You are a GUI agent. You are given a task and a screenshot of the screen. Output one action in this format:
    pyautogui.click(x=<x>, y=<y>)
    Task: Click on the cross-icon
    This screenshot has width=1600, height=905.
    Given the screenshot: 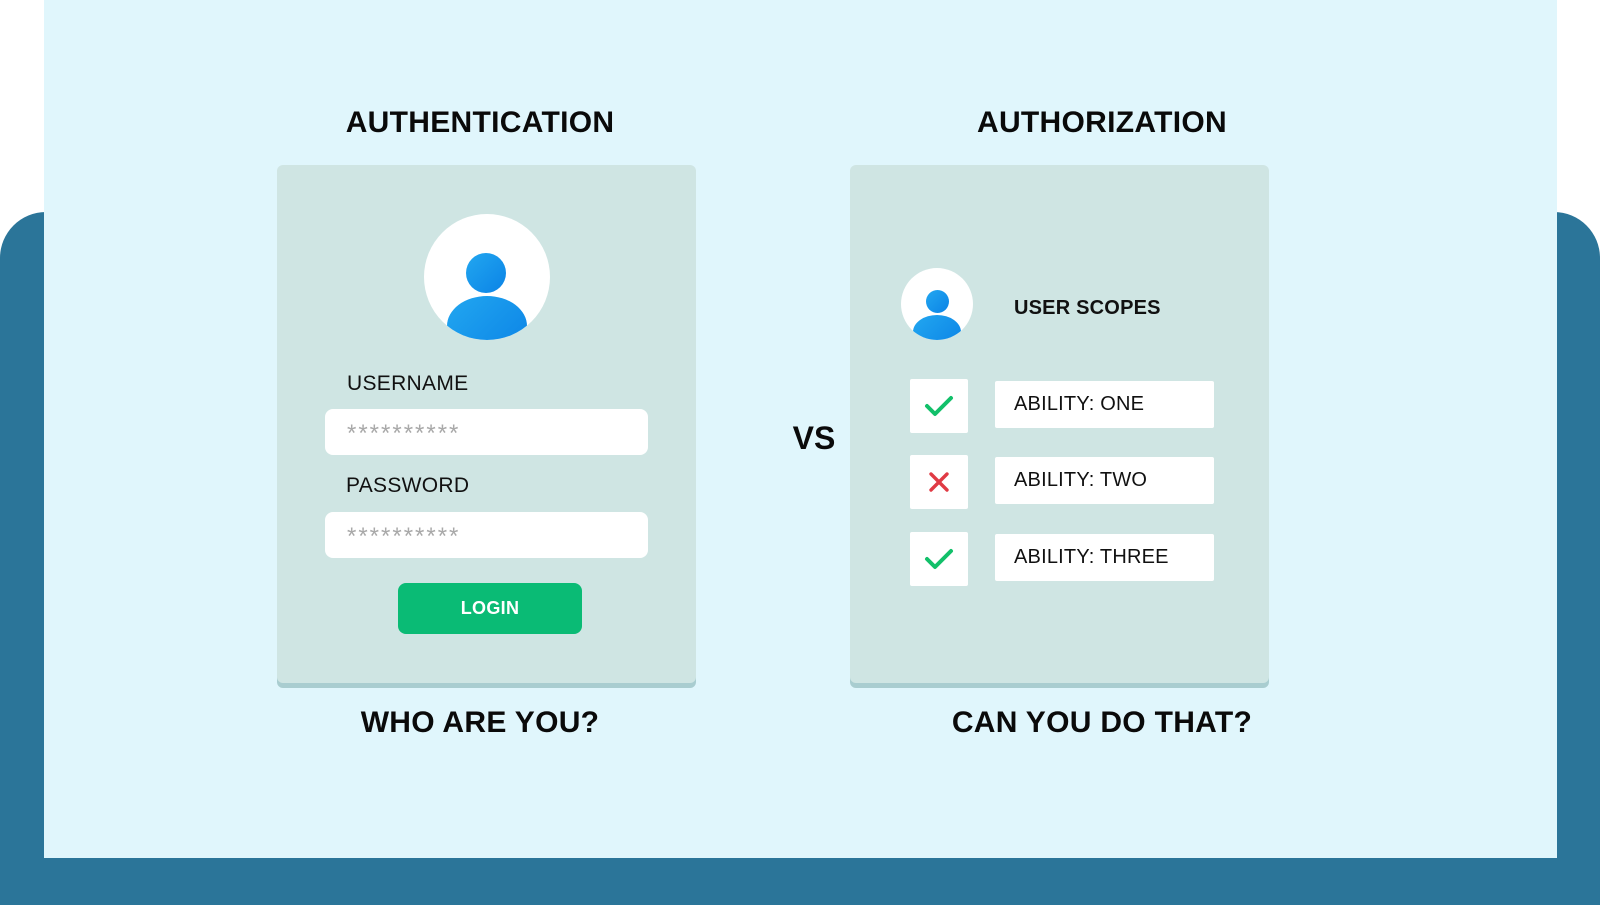 What is the action you would take?
    pyautogui.click(x=939, y=482)
    